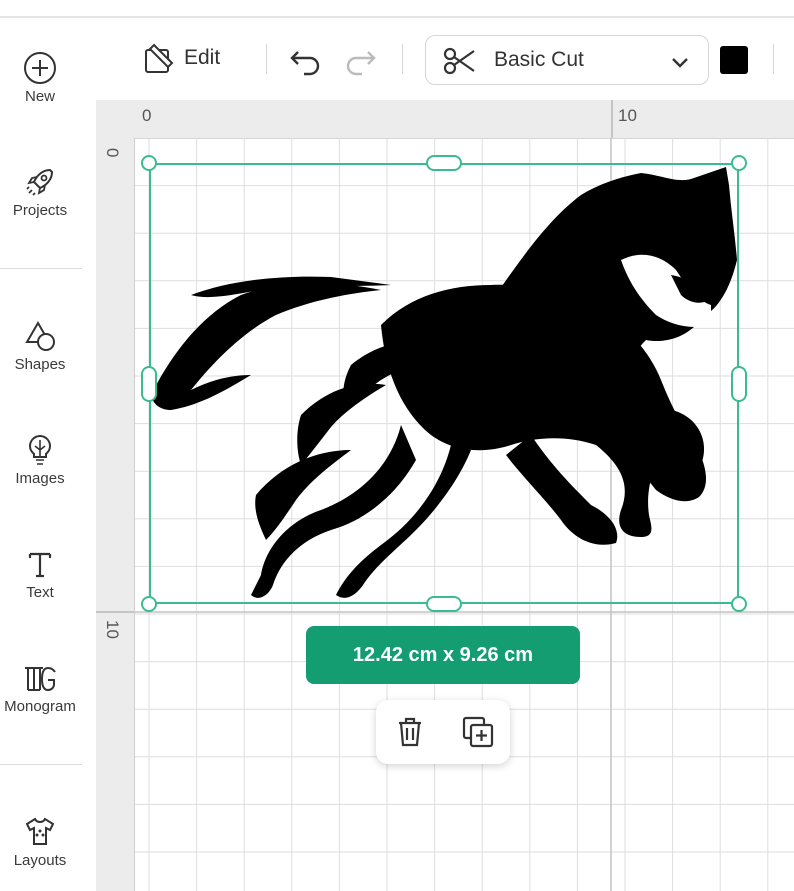 The height and width of the screenshot is (891, 794). I want to click on ruler-top-ticks, so click(612, 119).